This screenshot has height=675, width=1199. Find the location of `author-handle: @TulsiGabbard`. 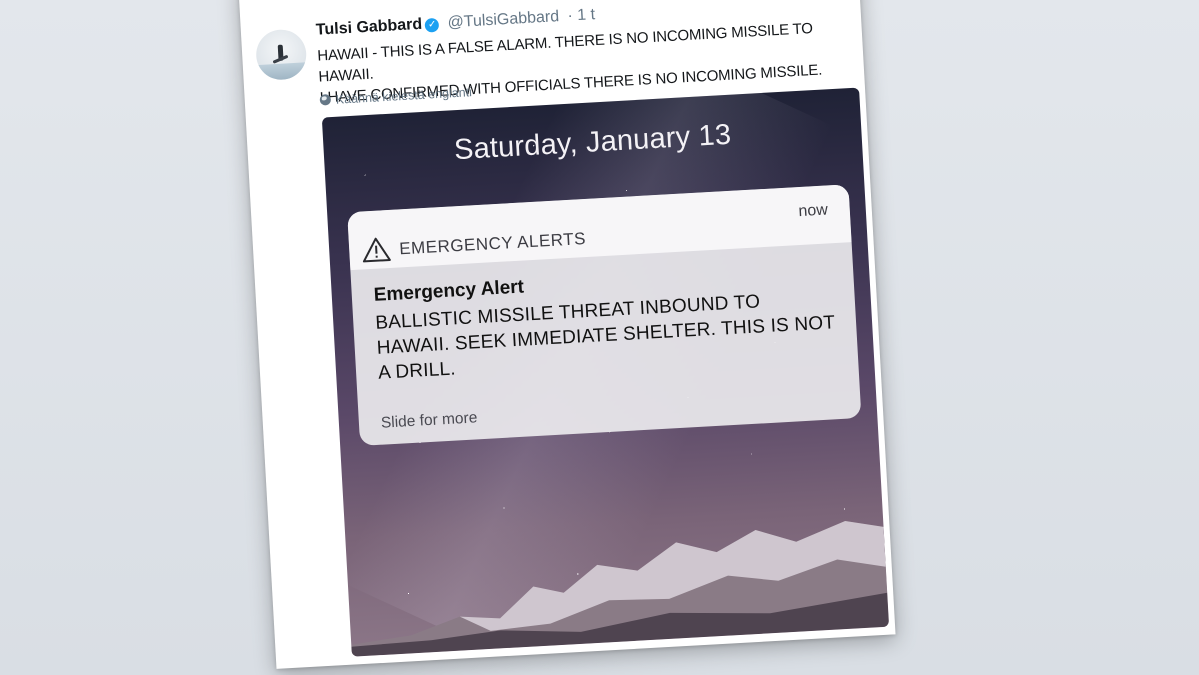

author-handle: @TulsiGabbard is located at coordinates (503, 19).